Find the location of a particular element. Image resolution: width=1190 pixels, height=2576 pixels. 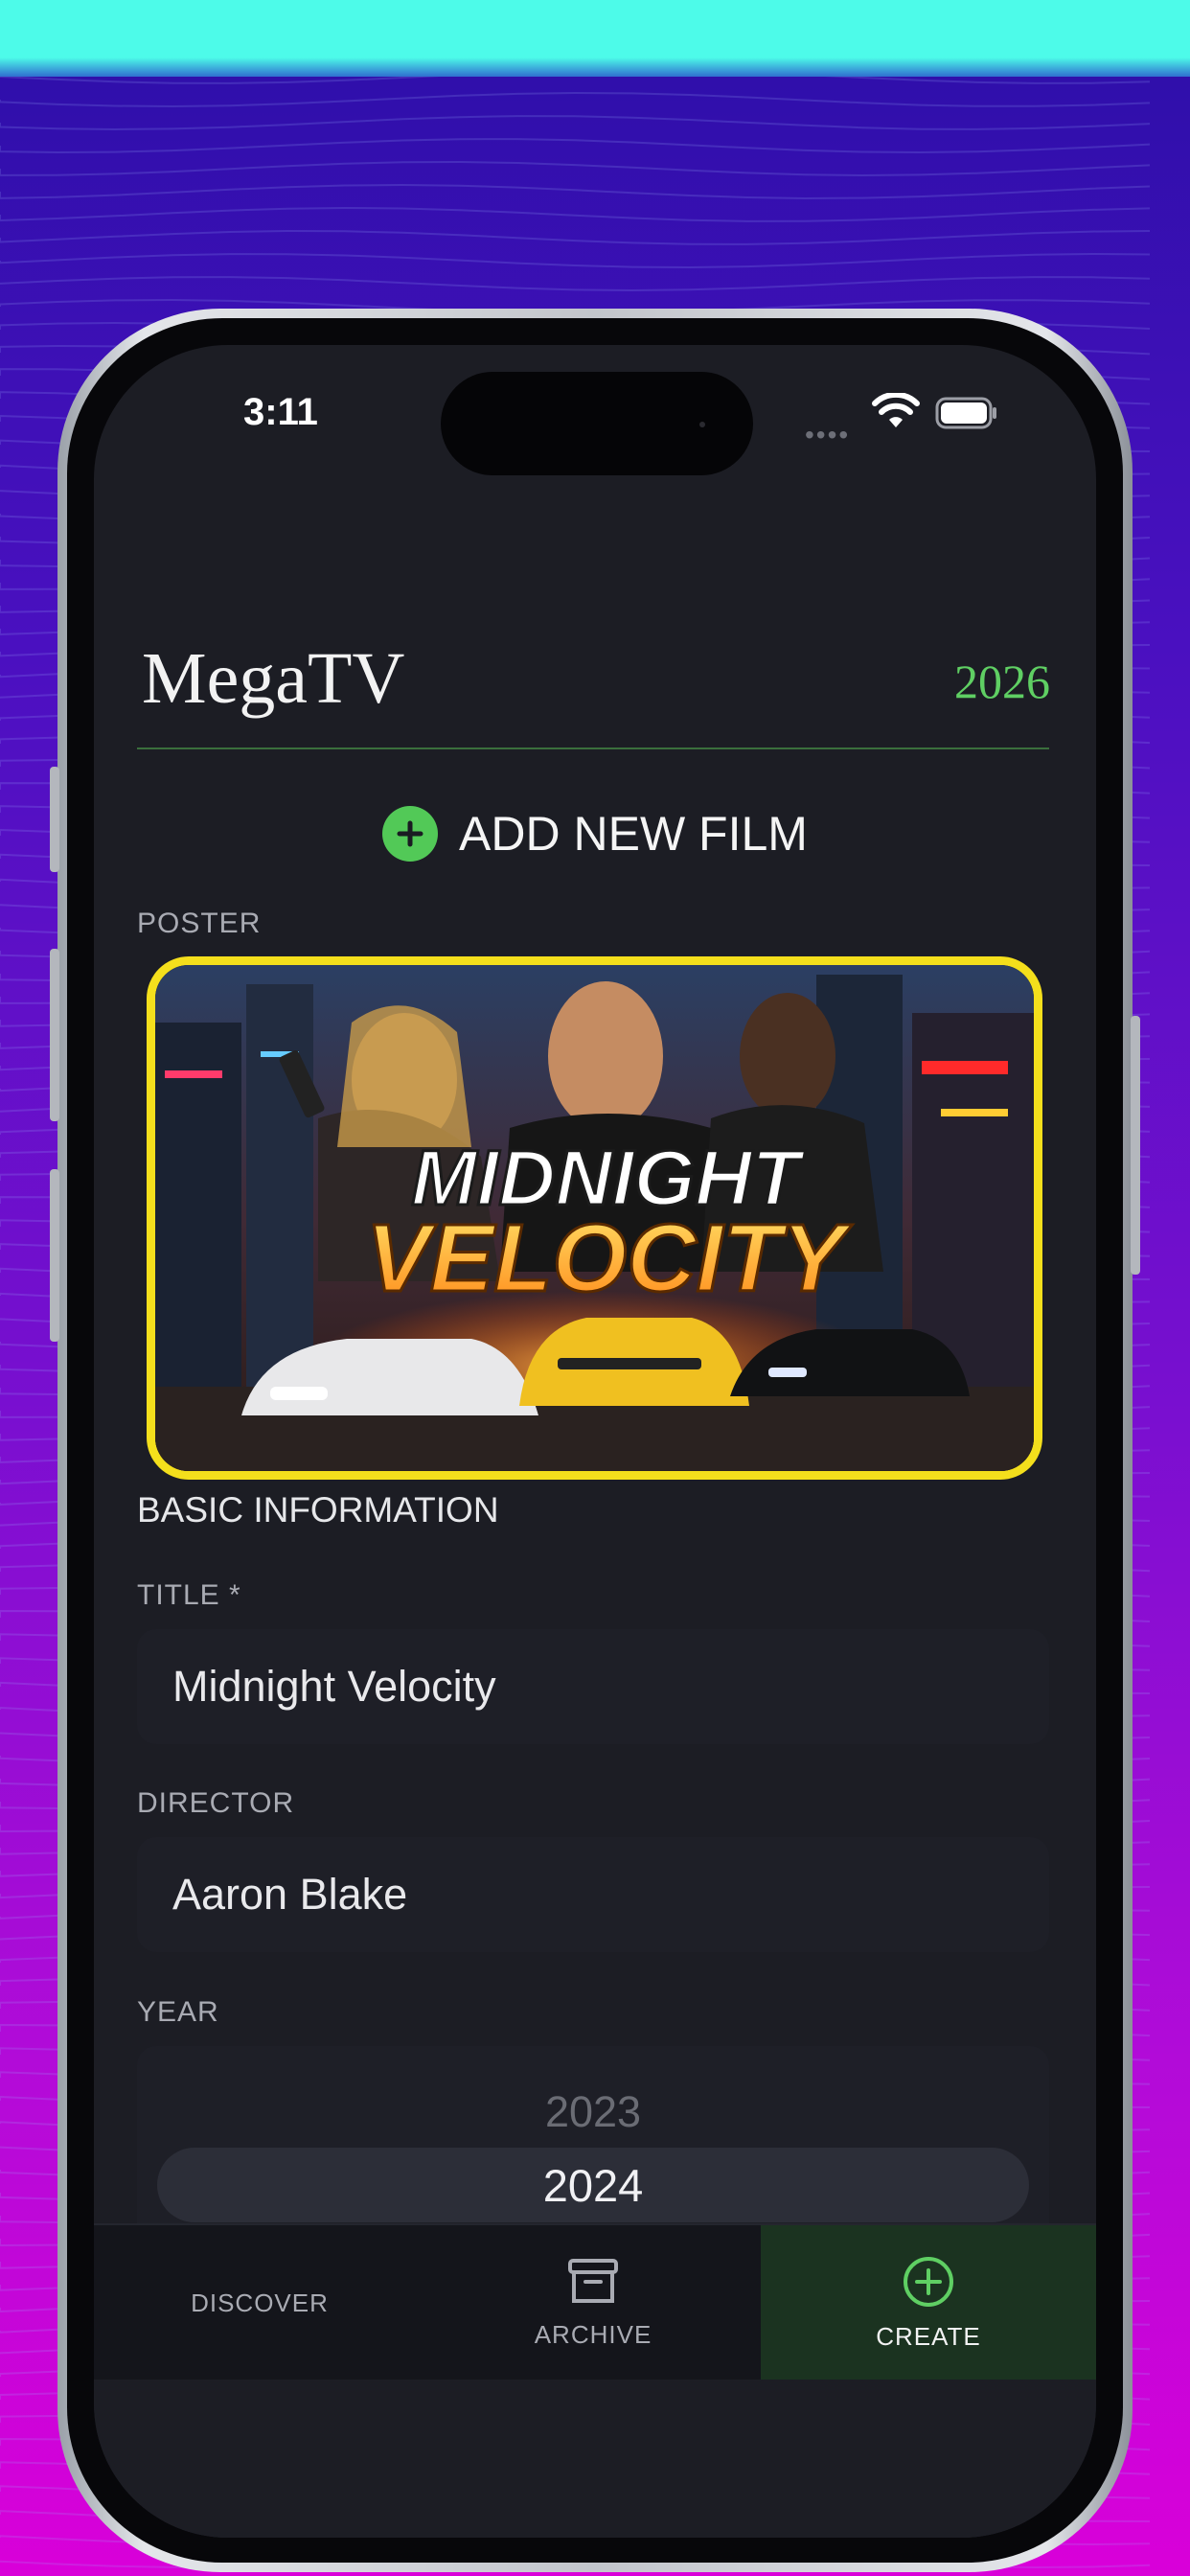

poster-artwork: MIDNIGHT VELOCITY is located at coordinates (594, 1218).